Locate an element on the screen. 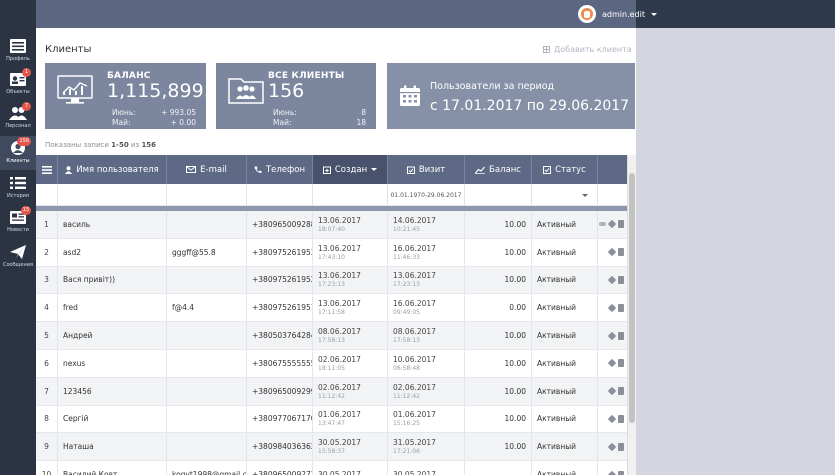 The image size is (835, 475). scrollbar is located at coordinates (631, 315).